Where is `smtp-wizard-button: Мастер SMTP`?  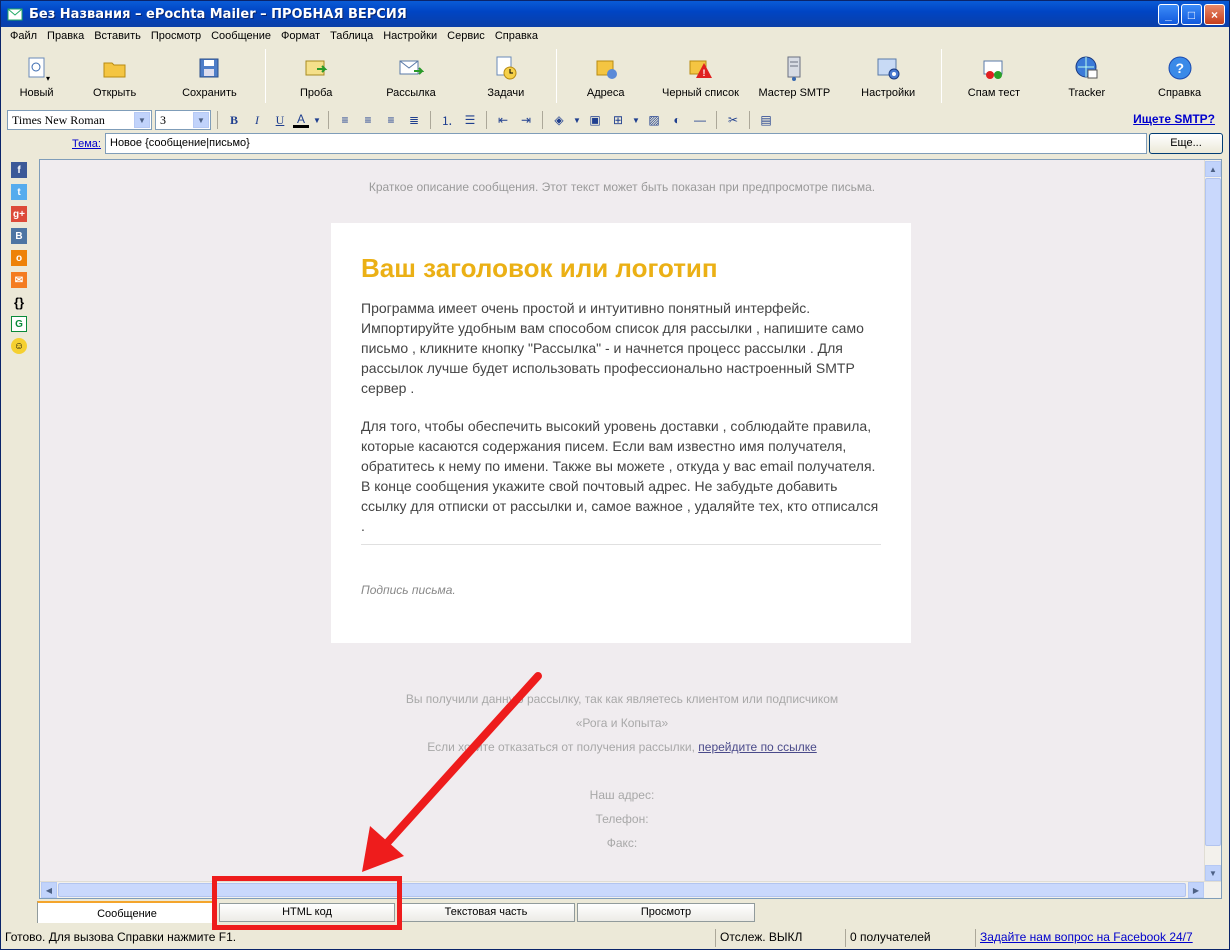 smtp-wizard-button: Мастер SMTP is located at coordinates (794, 76).